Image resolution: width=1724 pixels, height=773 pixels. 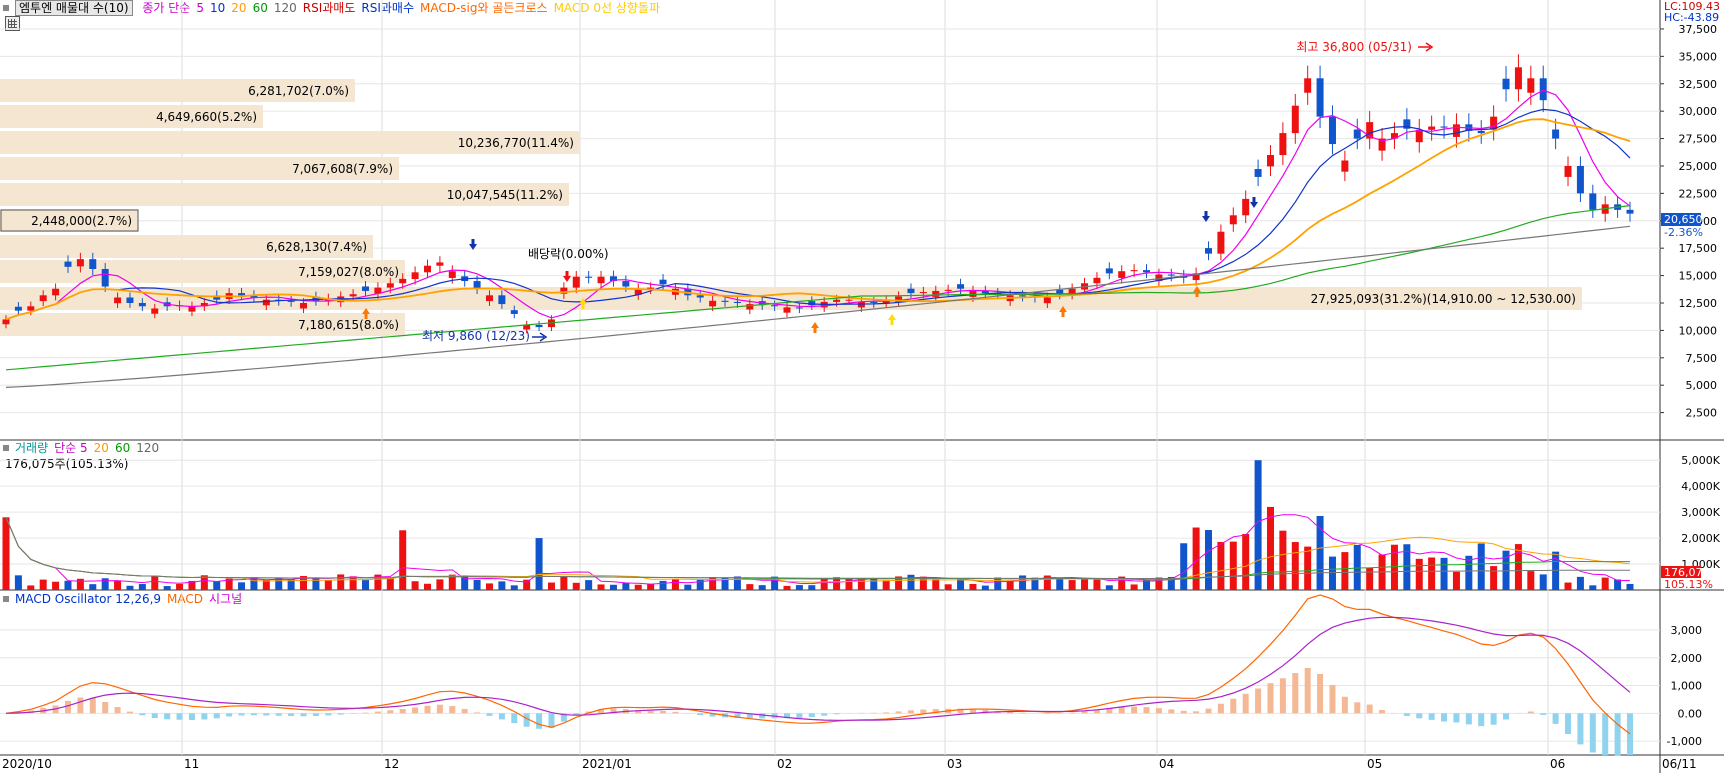 I want to click on volume-tick-label: 4,000K, so click(x=1700, y=486).